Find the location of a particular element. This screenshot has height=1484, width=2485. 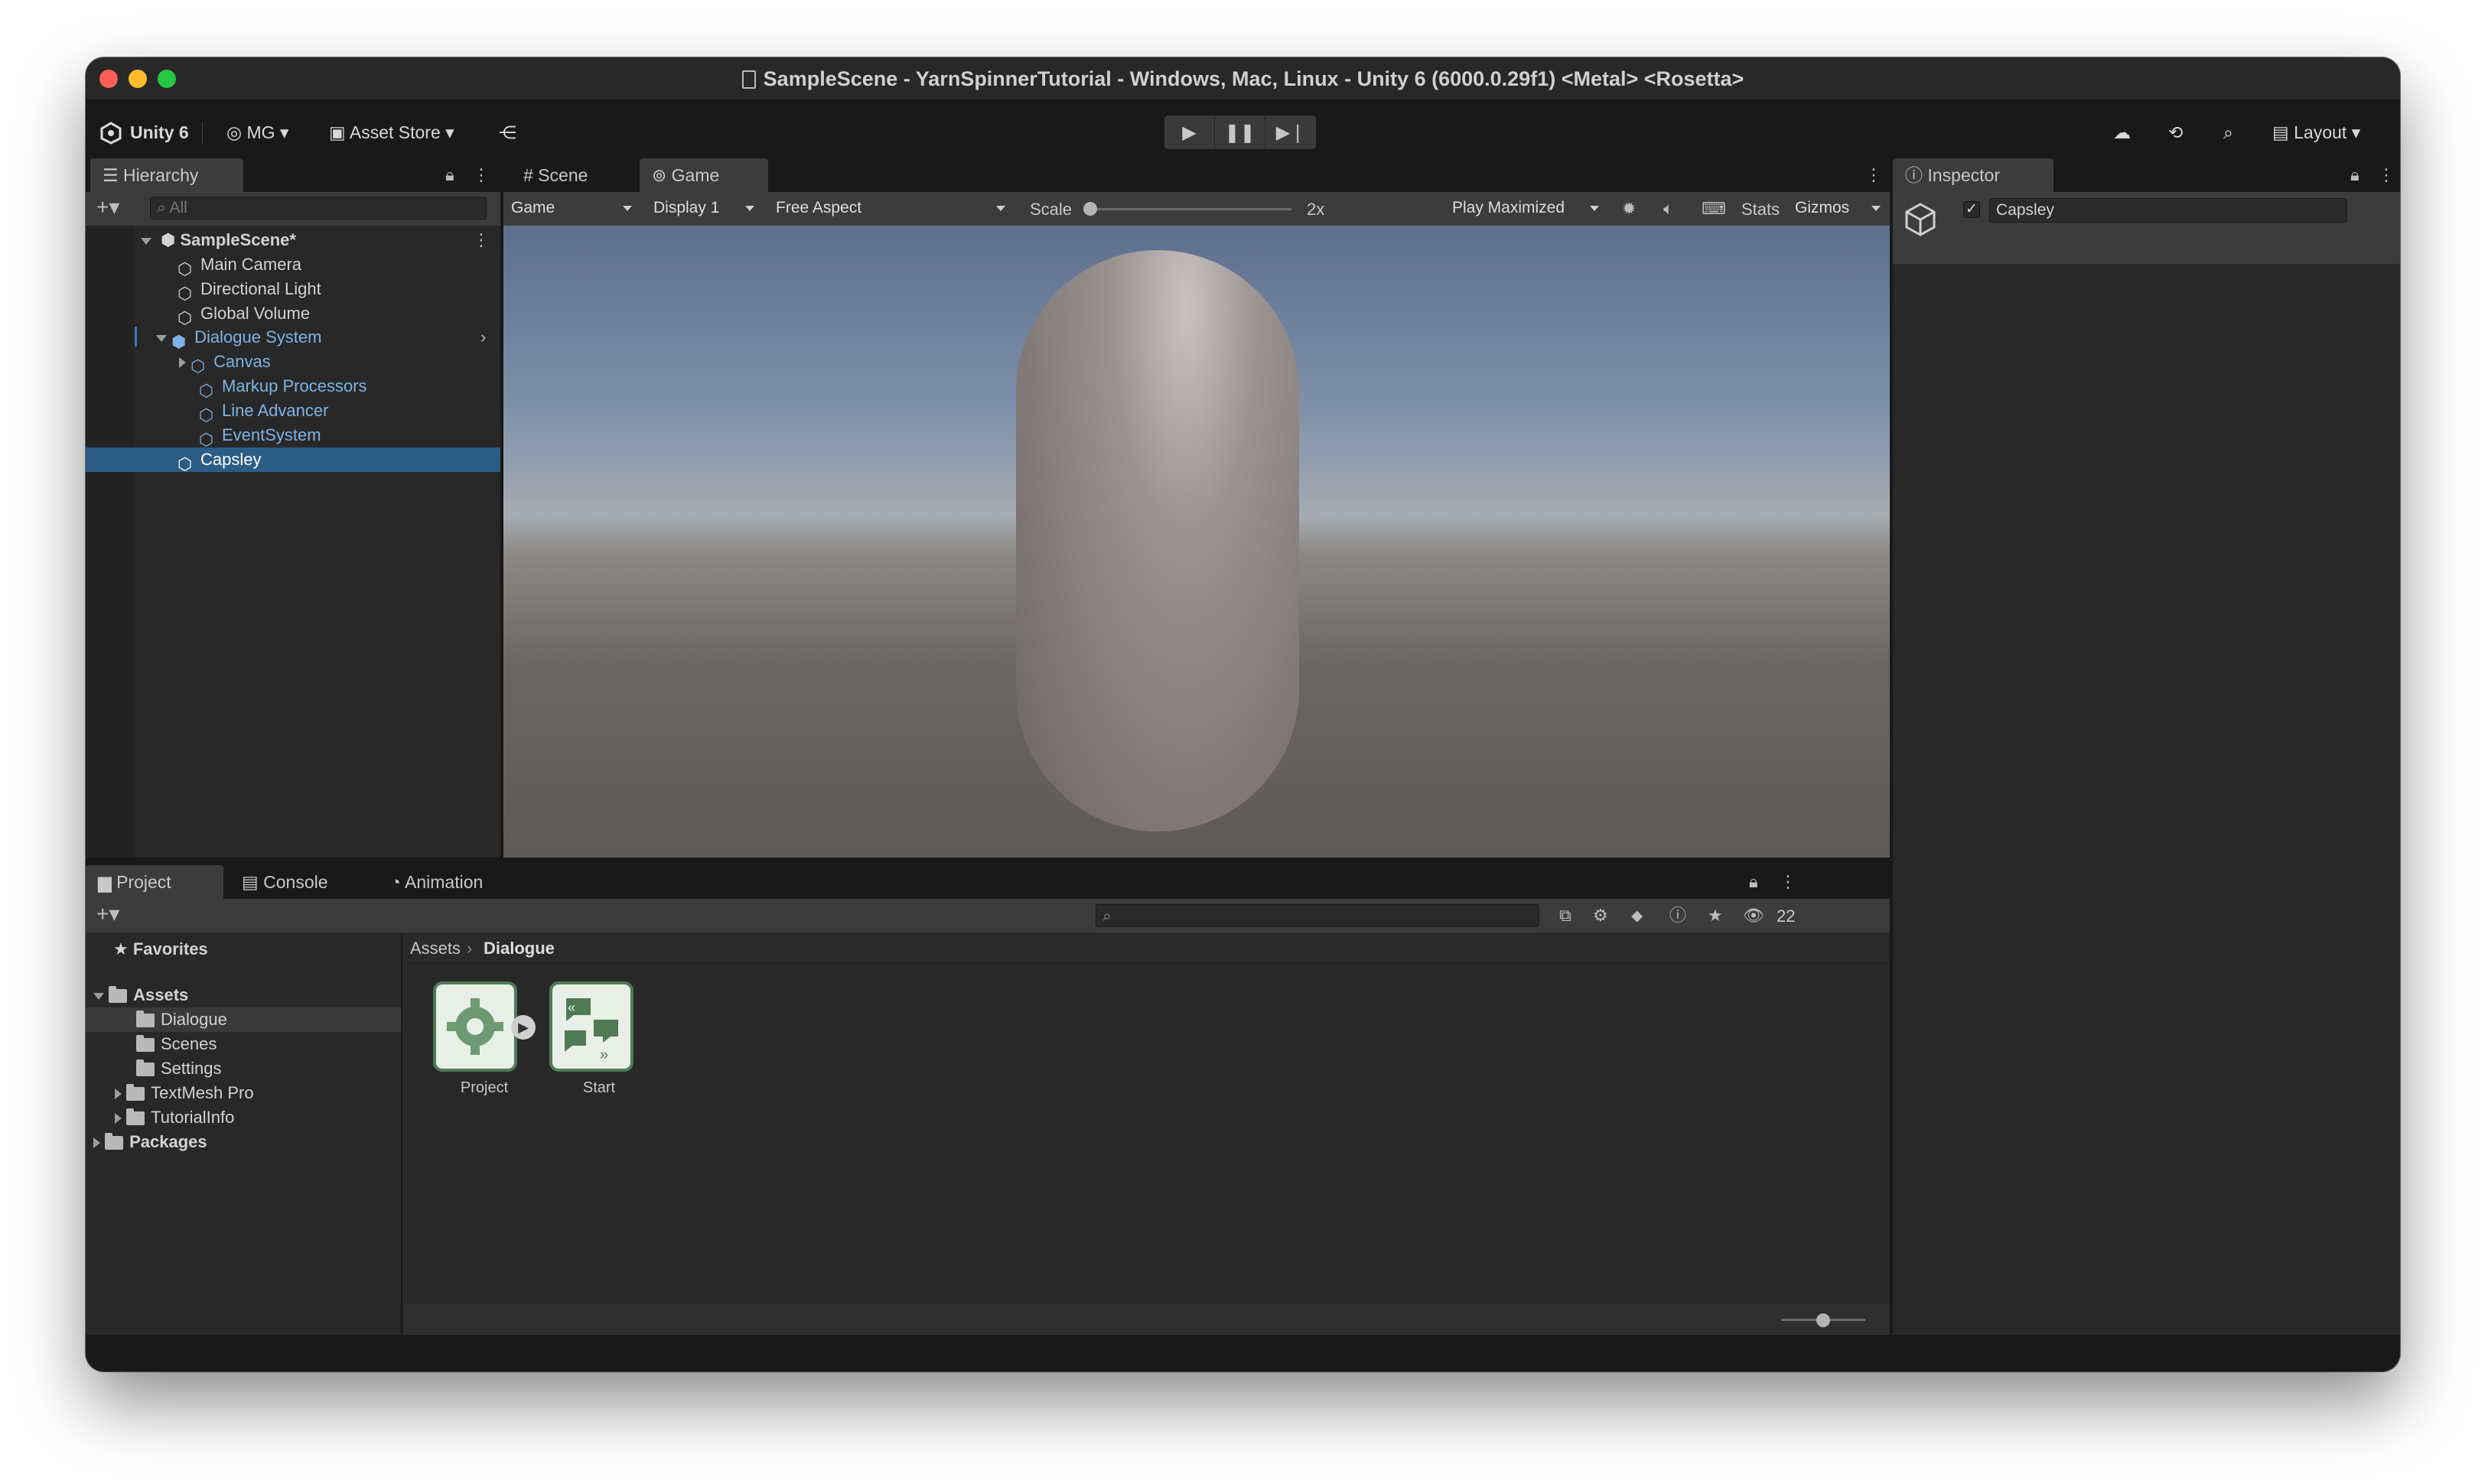

hierarchy-item-markup-processors: ⬡ Markup Processors is located at coordinates (349, 387).